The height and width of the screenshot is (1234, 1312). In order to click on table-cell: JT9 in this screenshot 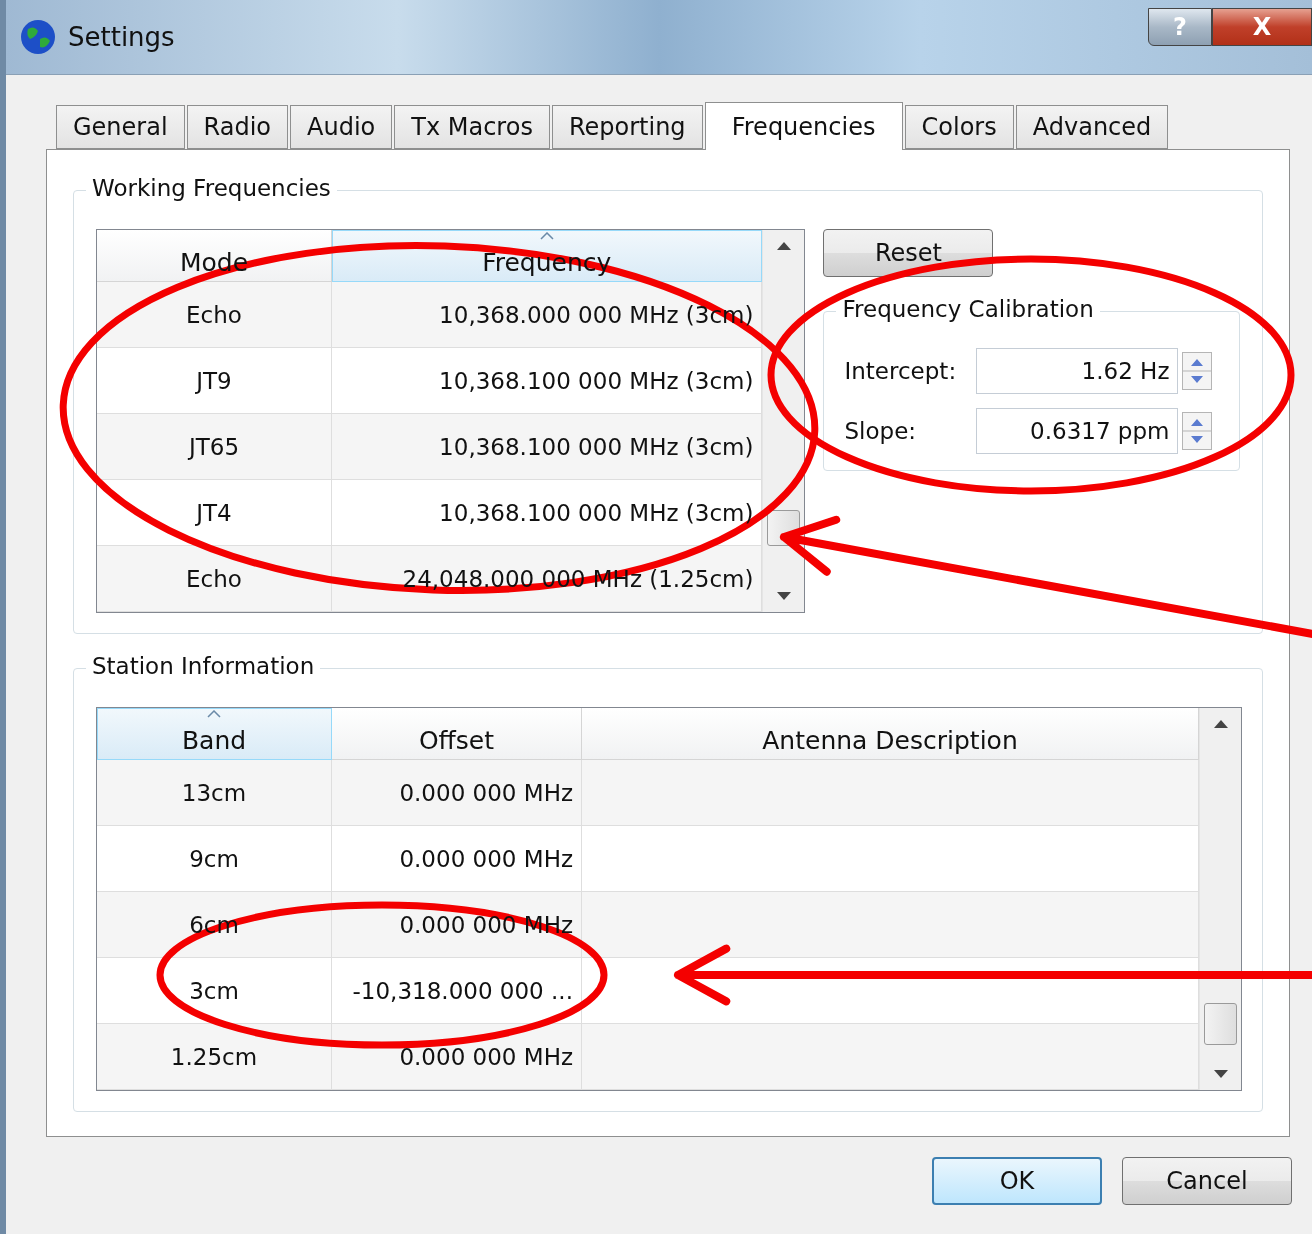, I will do `click(214, 380)`.